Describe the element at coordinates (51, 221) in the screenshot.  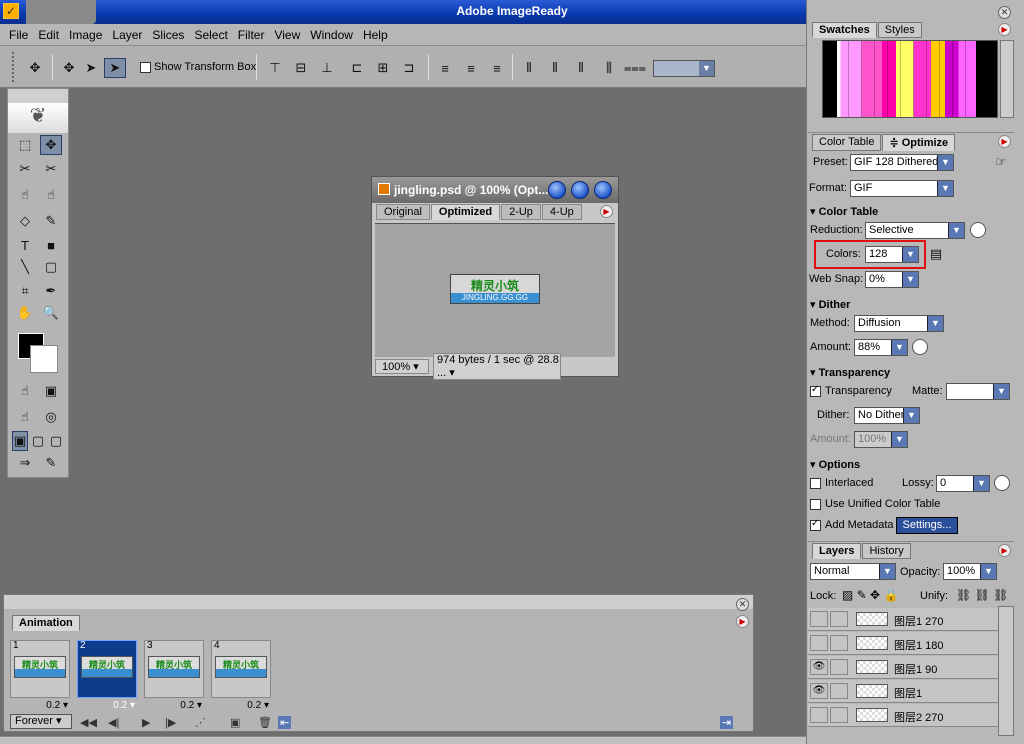
I see `brush-tool-icon: ✎` at that location.